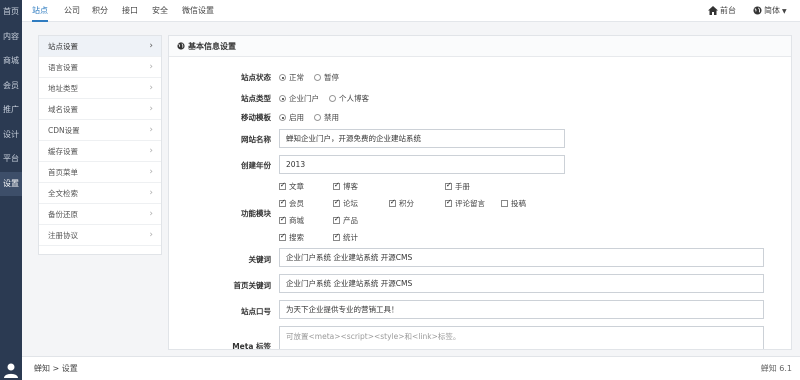  What do you see at coordinates (411, 368) in the screenshot?
I see `status-bar: 蝉知 > 设置 蝉知 6.1` at bounding box center [411, 368].